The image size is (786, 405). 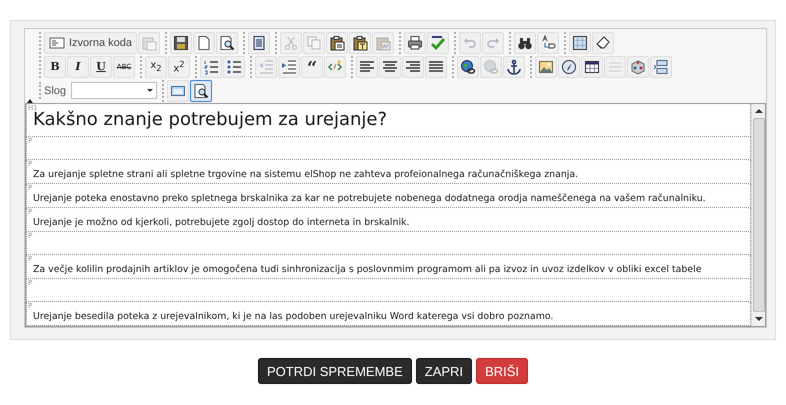 What do you see at coordinates (758, 319) in the screenshot?
I see `scroll-down-icon` at bounding box center [758, 319].